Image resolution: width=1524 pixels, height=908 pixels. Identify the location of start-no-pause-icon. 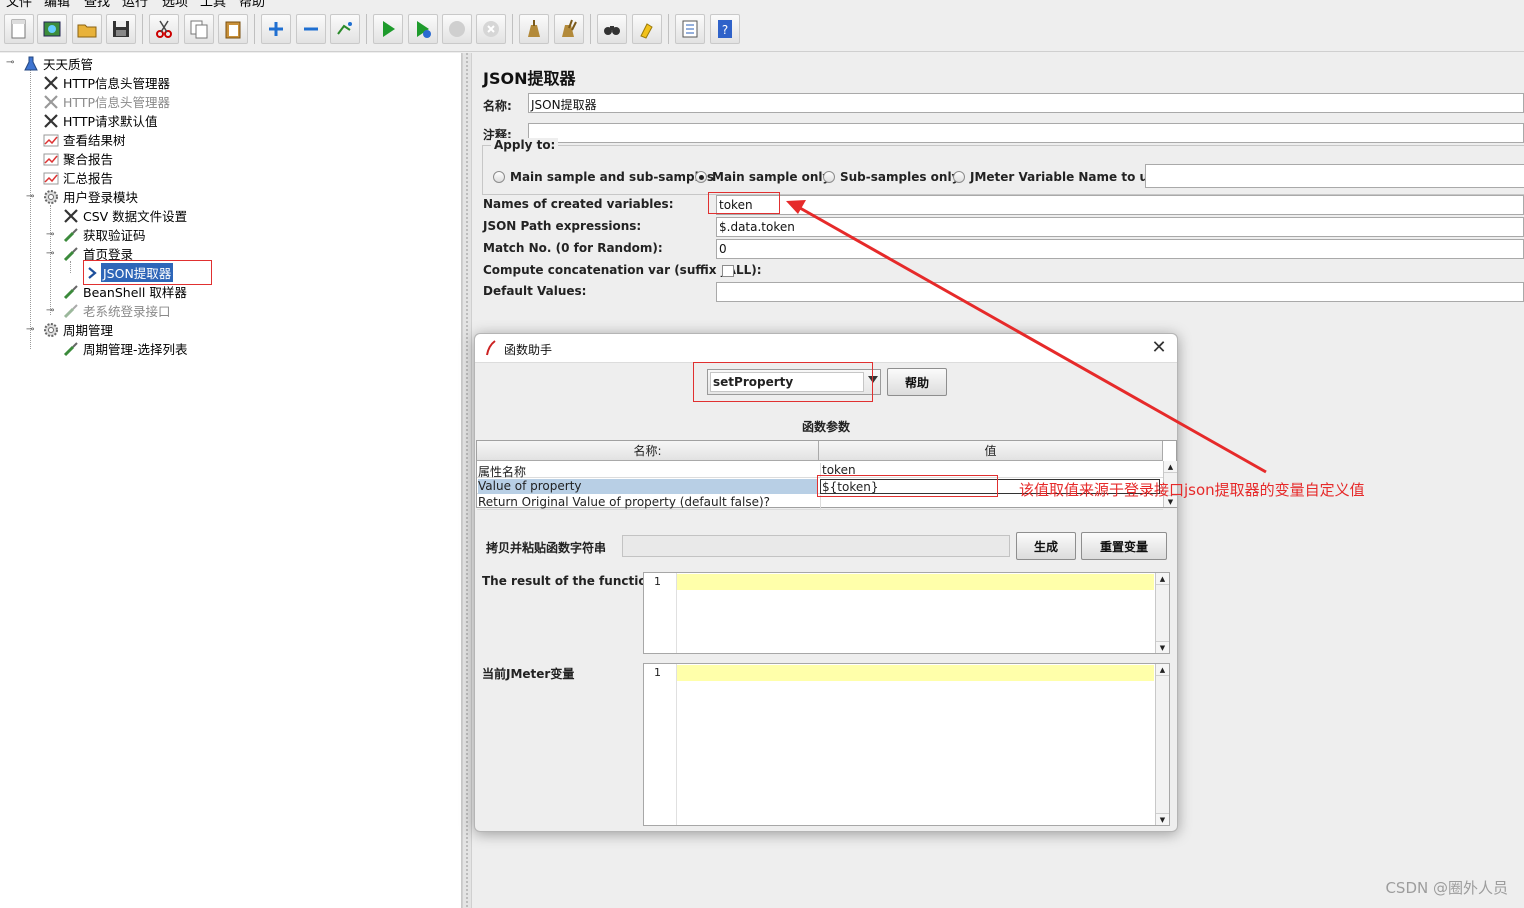
(423, 29).